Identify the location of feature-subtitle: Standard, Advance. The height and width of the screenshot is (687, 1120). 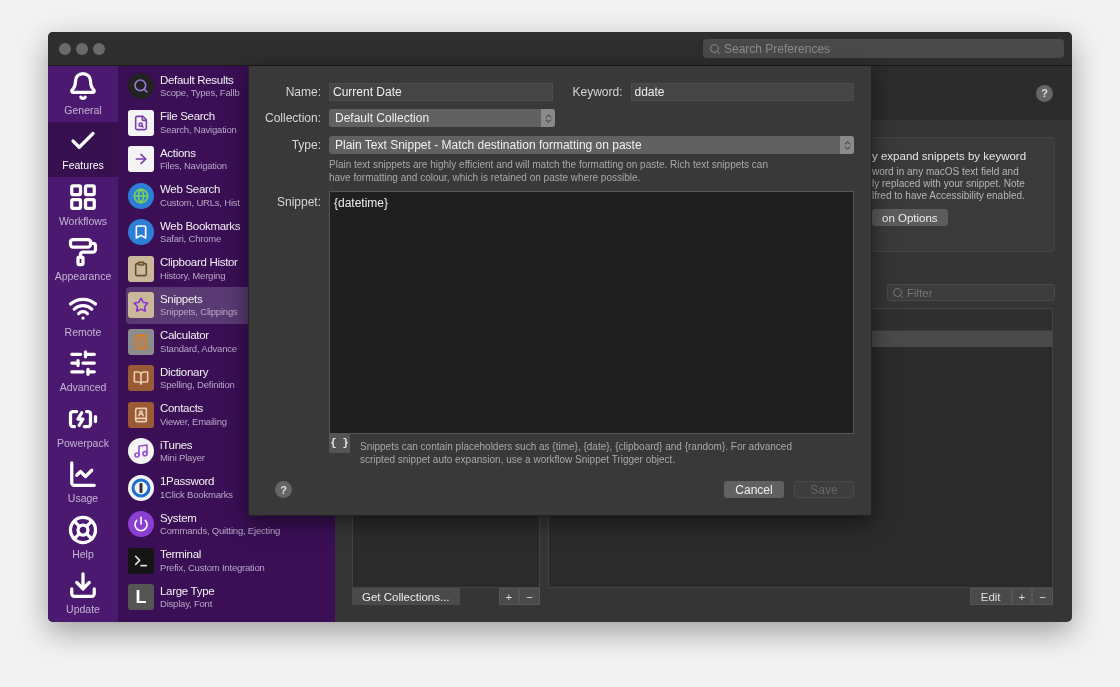
(198, 348).